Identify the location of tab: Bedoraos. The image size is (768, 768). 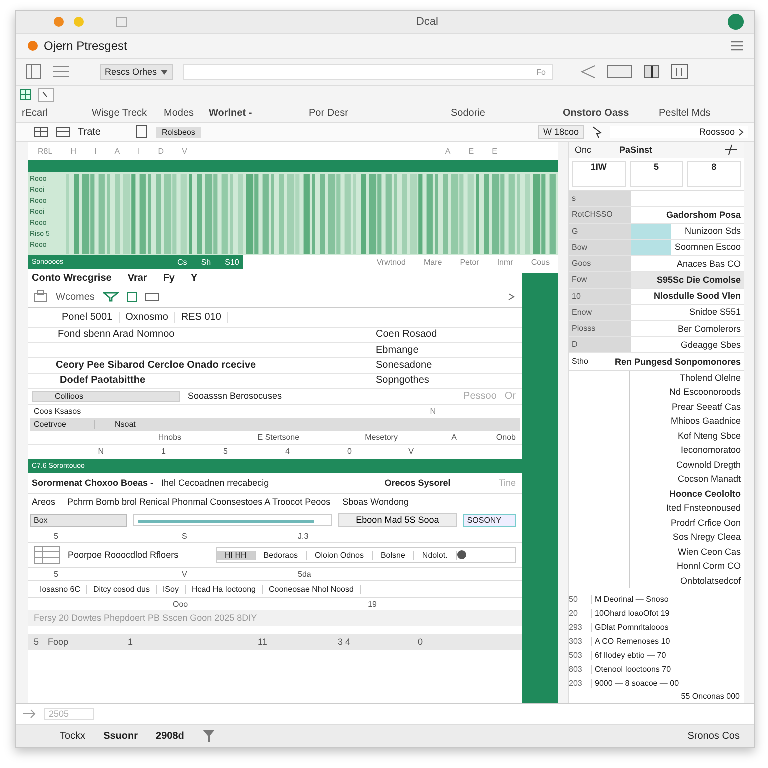
(282, 555).